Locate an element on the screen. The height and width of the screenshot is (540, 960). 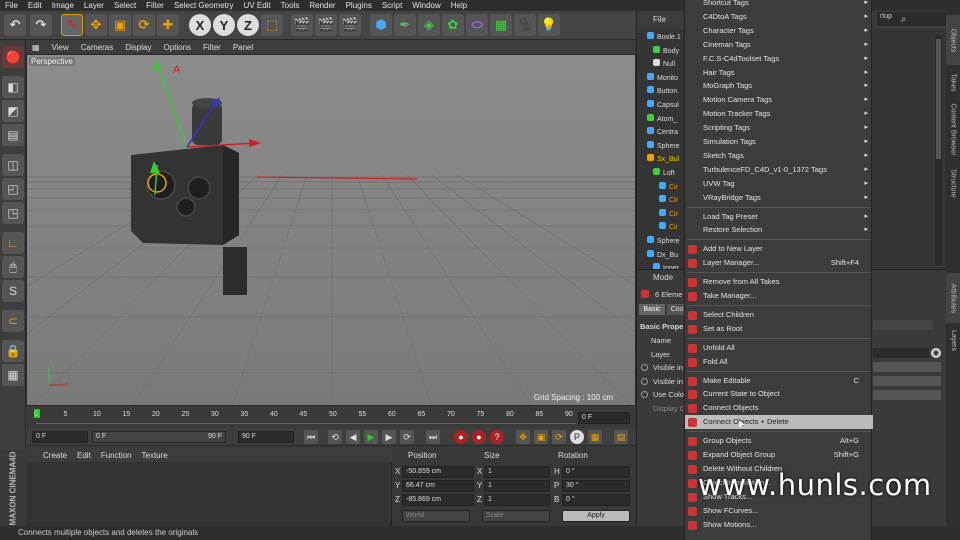
coordinate-space-dropdown: World is located at coordinates (436, 516).